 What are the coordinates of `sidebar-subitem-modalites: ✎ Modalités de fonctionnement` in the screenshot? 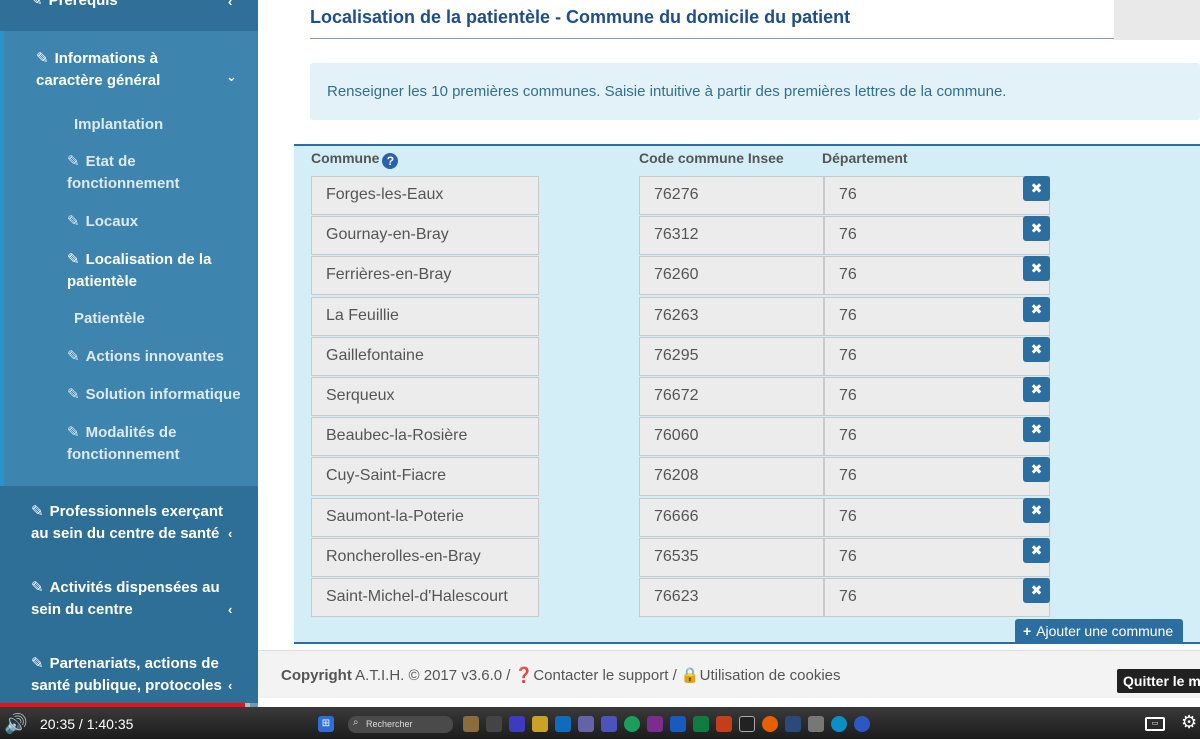 It's located at (123, 444).